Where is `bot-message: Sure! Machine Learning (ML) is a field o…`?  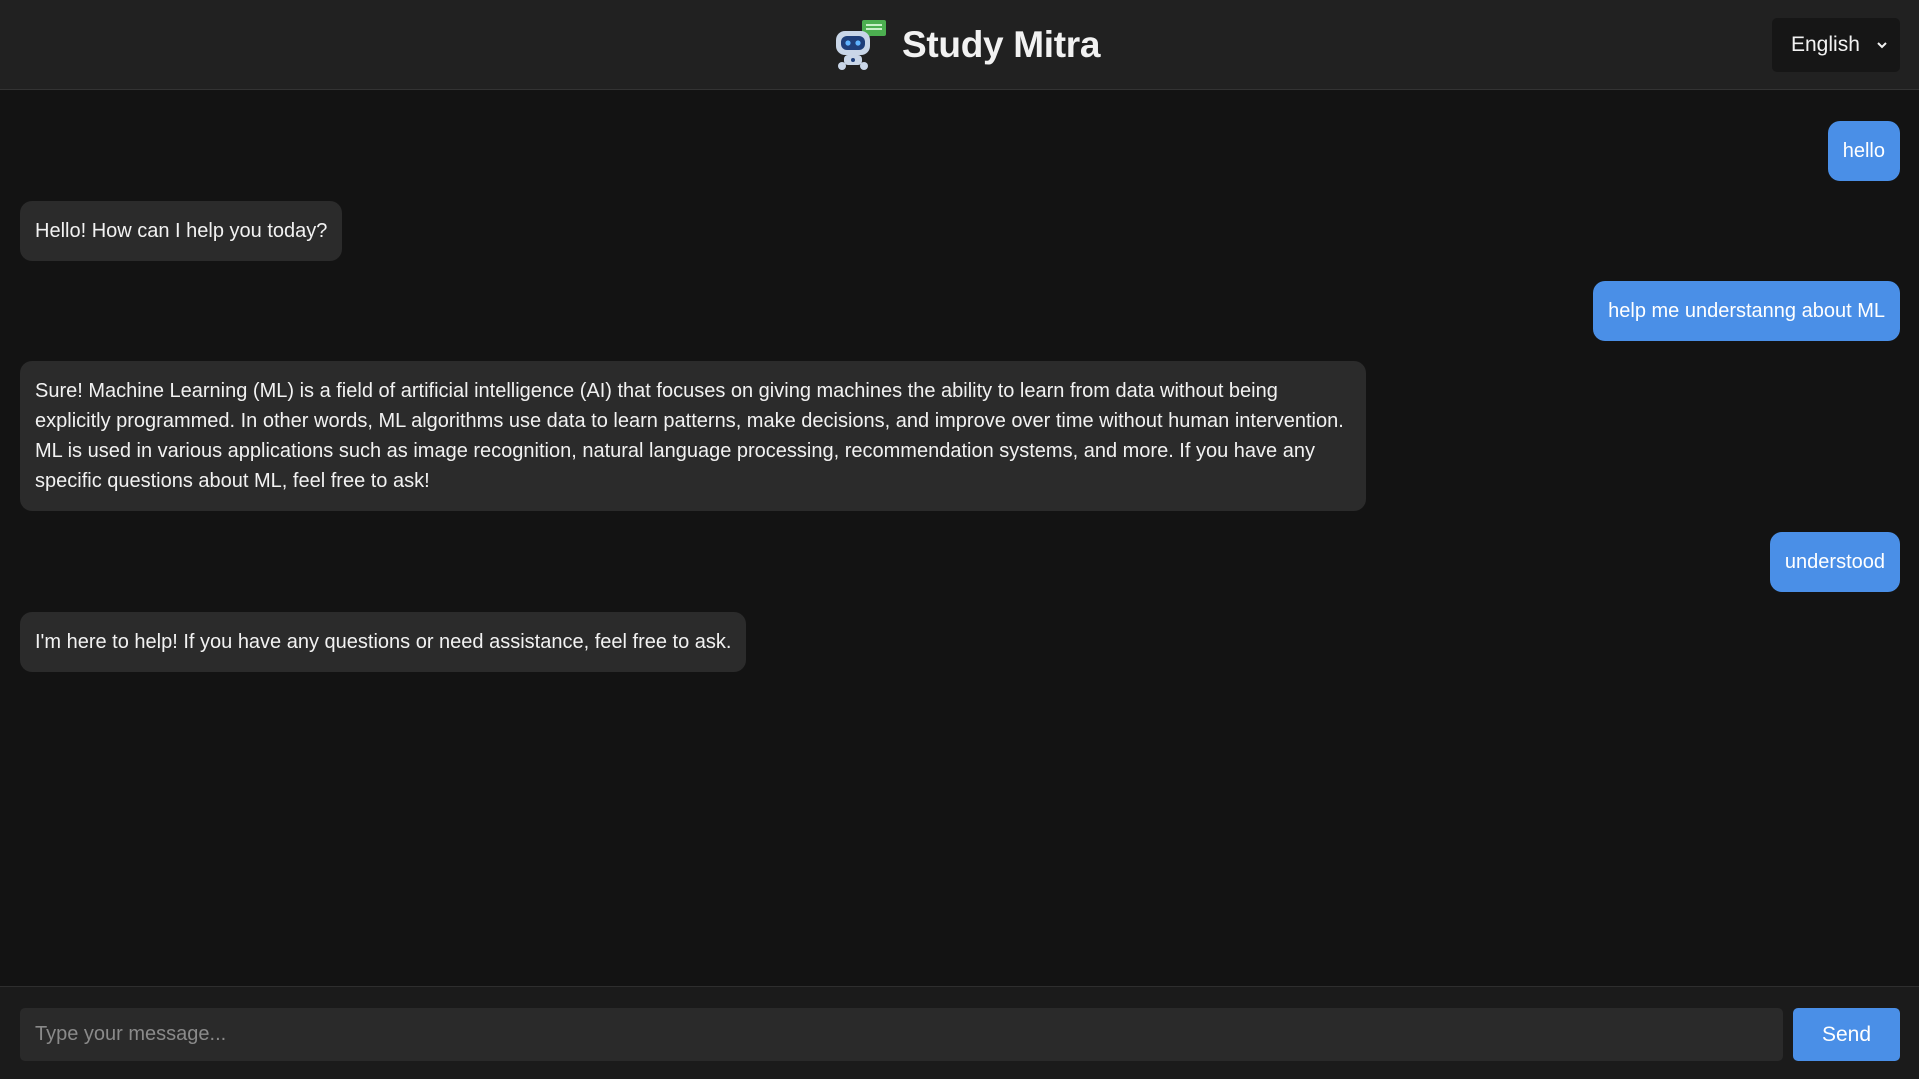
bot-message: Sure! Machine Learning (ML) is a field o… is located at coordinates (693, 436).